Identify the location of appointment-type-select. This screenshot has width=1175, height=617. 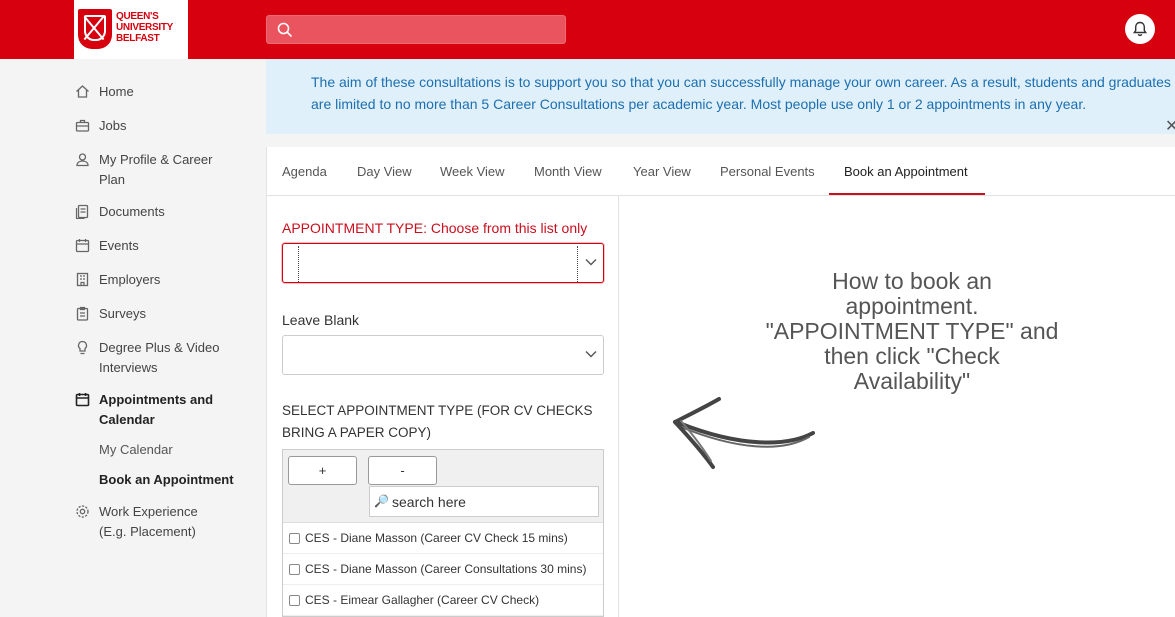
(443, 263).